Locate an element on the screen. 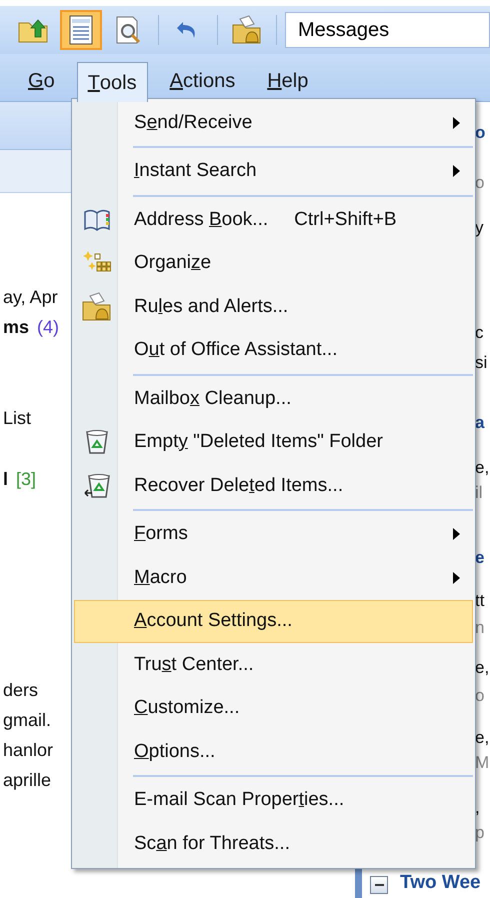 The height and width of the screenshot is (898, 490). message-text: e is located at coordinates (480, 558).